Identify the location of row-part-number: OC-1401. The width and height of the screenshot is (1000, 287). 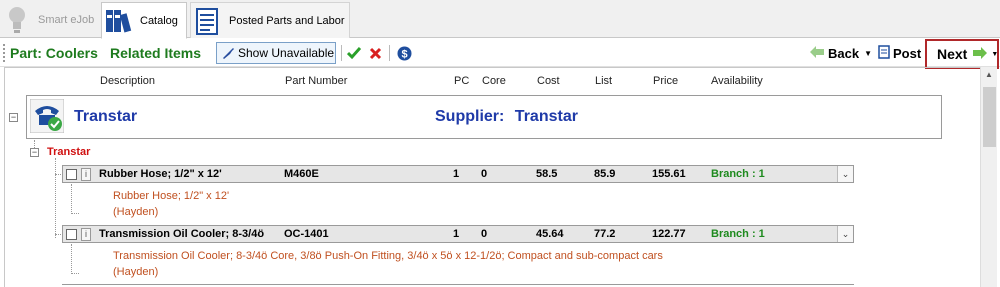
(306, 234).